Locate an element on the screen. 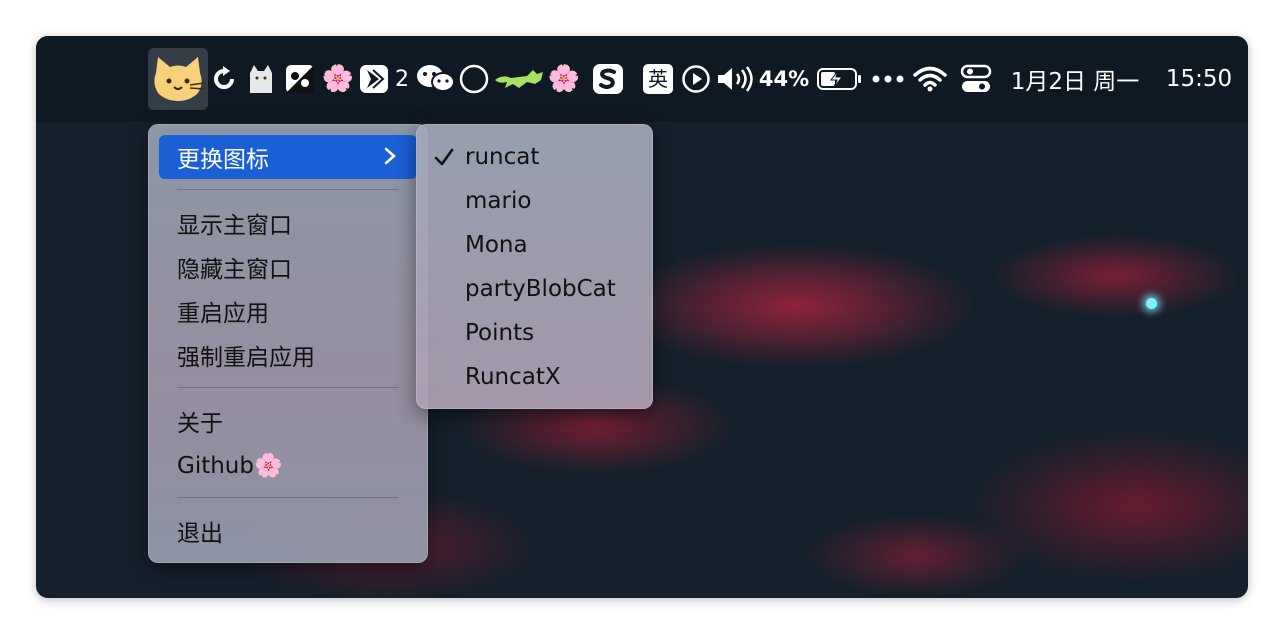 This screenshot has height=634, width=1284. wallpaper-star is located at coordinates (1151, 303).